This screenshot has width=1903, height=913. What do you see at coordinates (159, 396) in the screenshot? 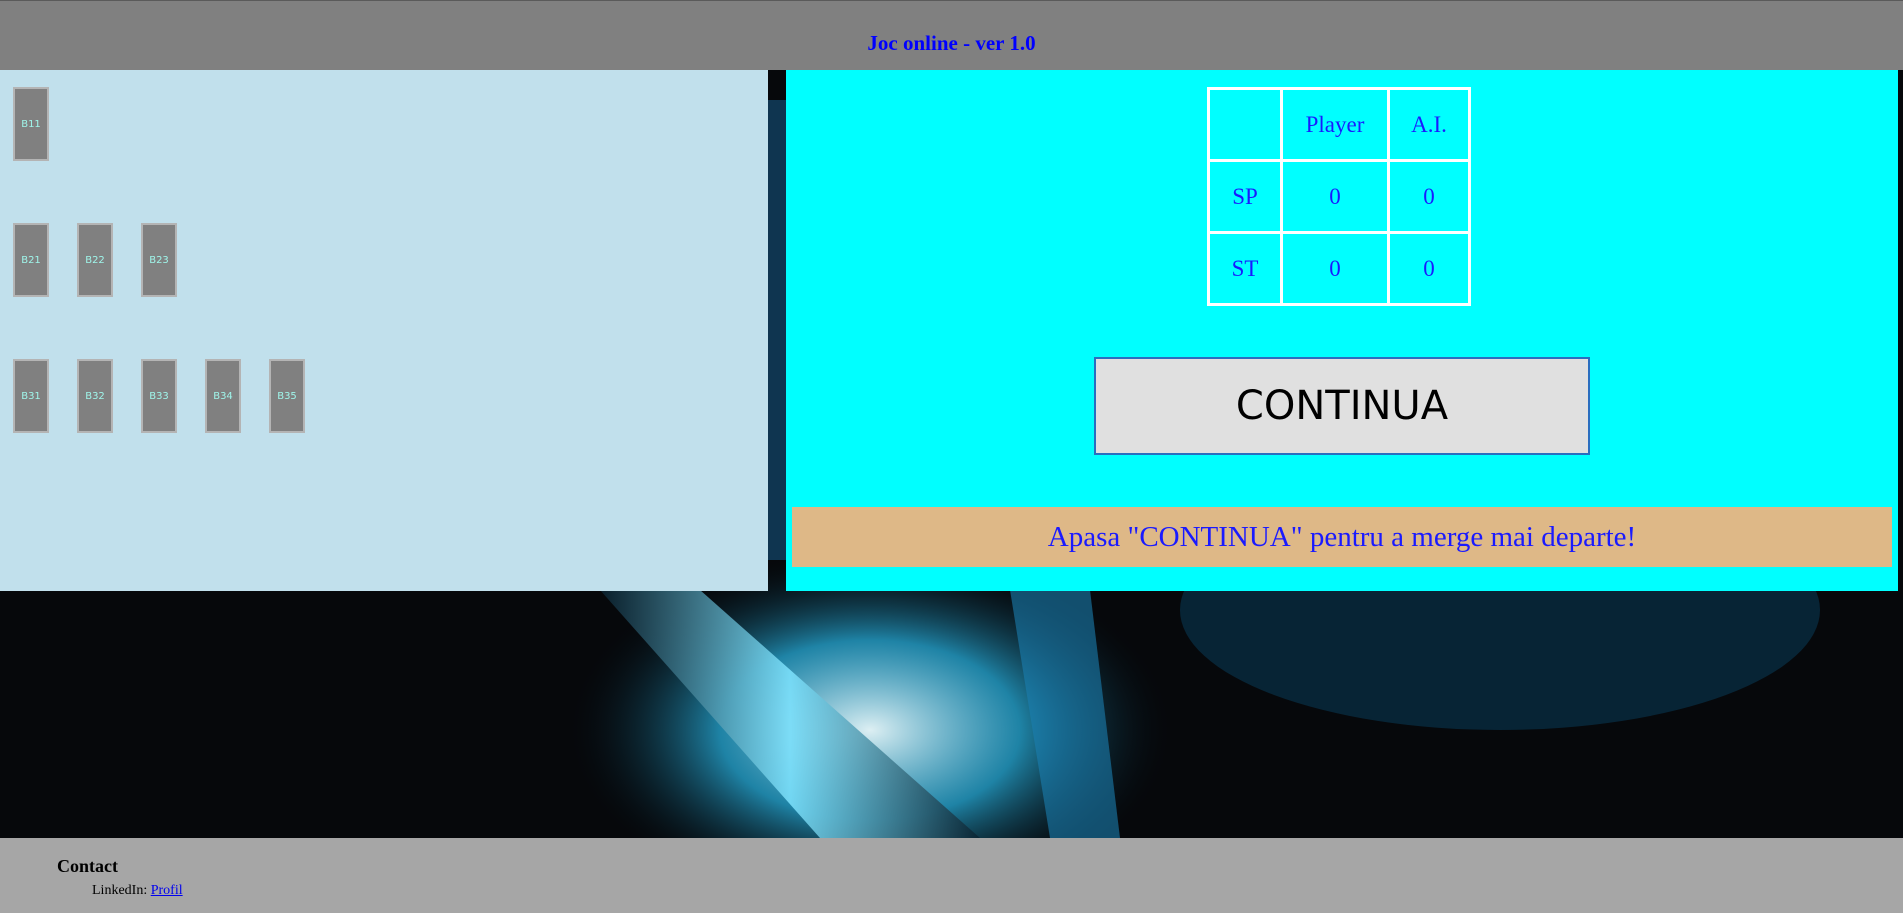
I see `card-b33: B33` at bounding box center [159, 396].